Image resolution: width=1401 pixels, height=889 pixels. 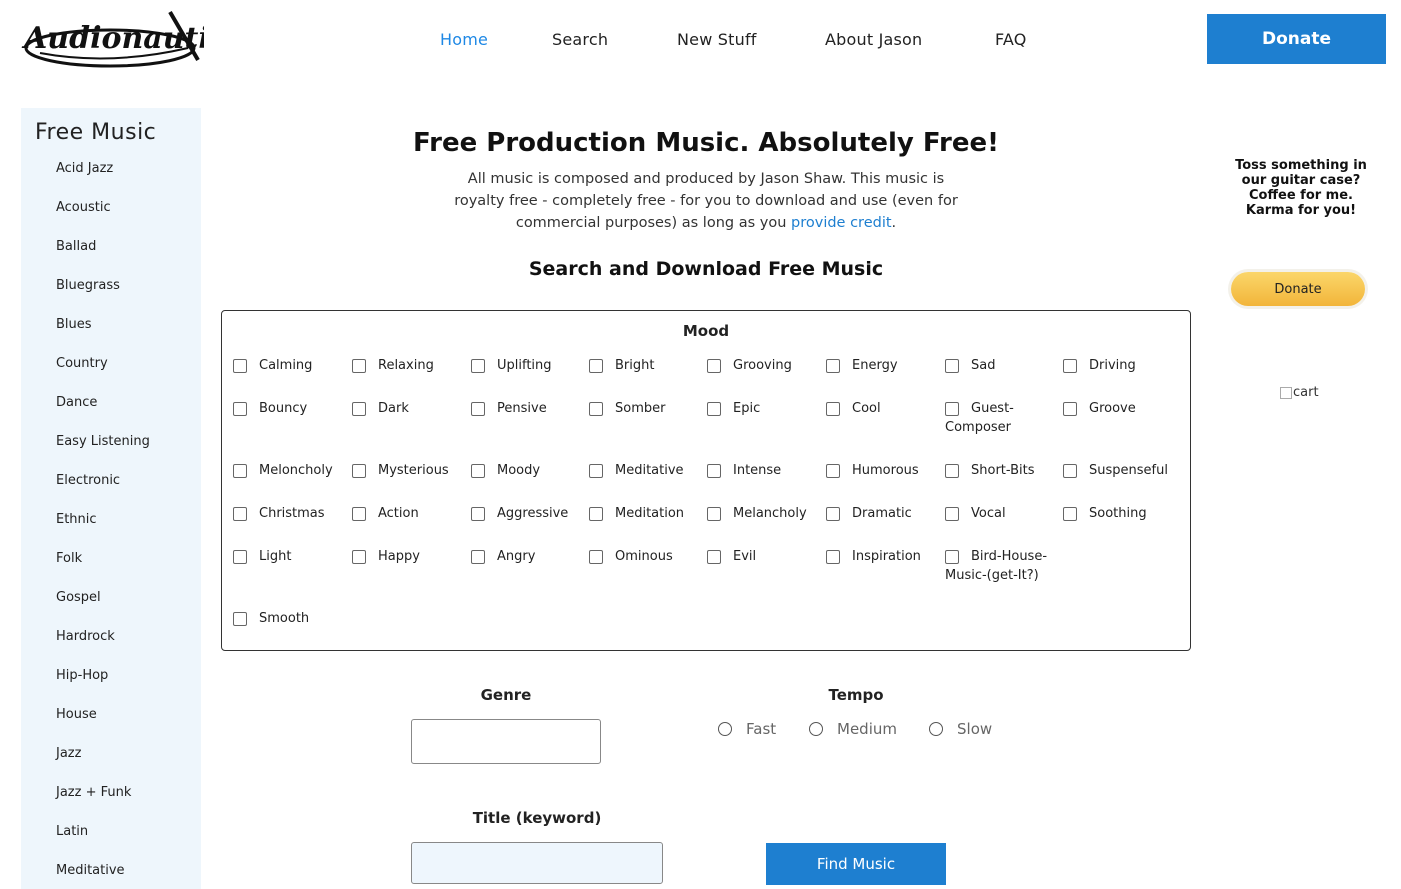 I want to click on mood-option-label: Angry, so click(x=531, y=556).